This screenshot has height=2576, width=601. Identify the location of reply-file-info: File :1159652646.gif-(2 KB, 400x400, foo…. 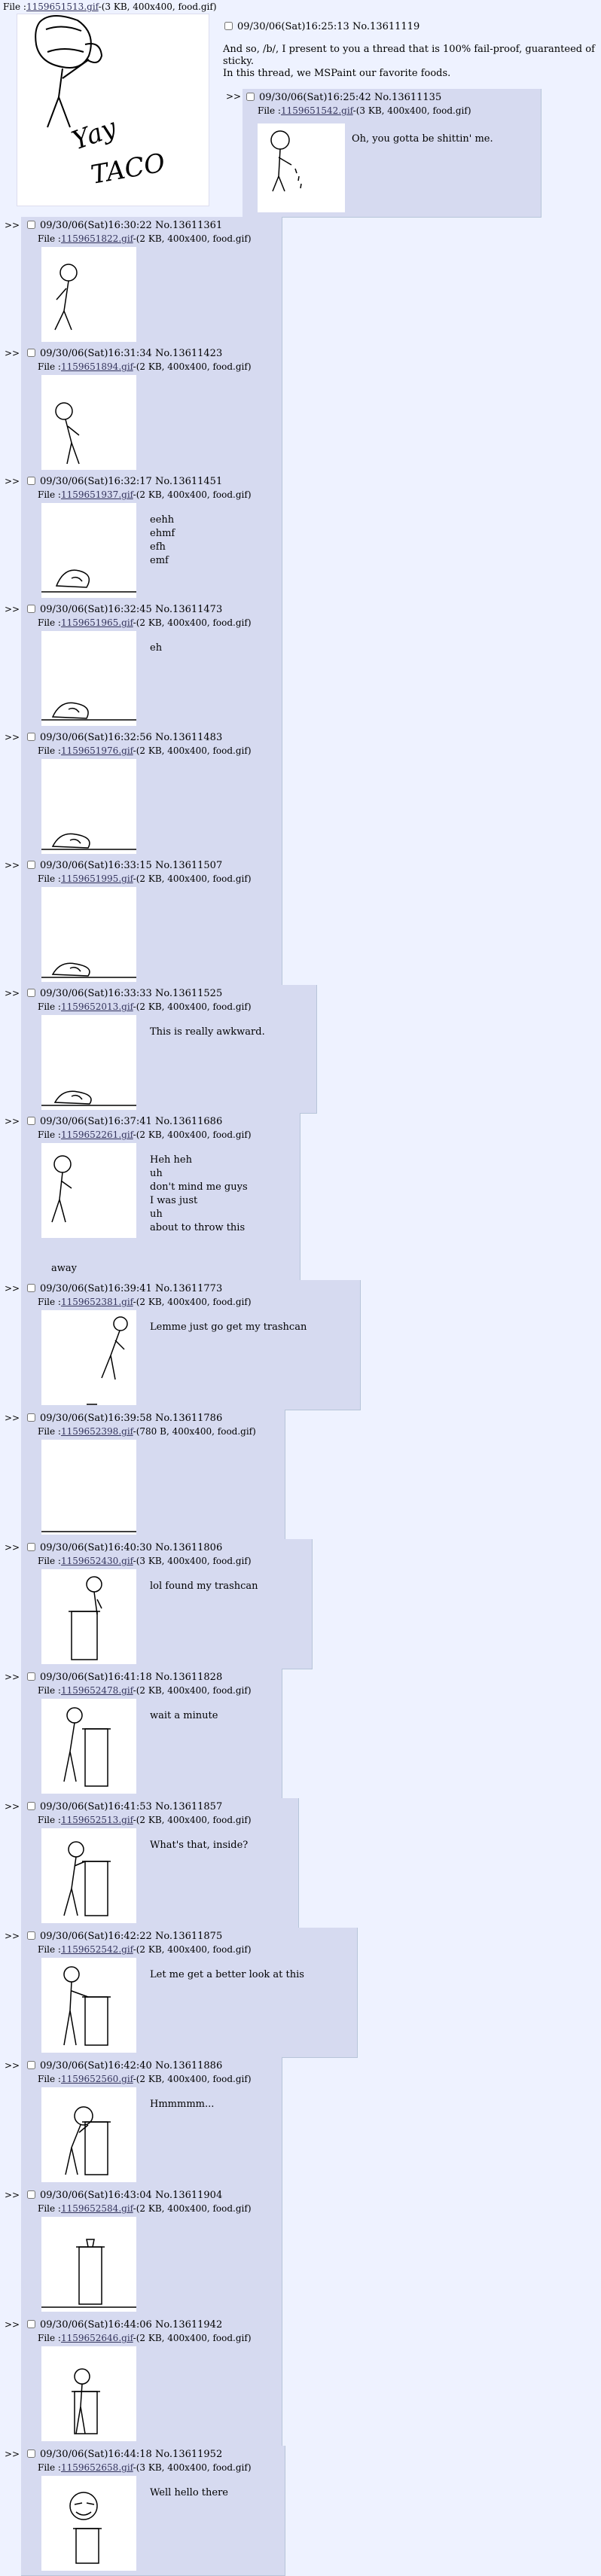
(145, 2338).